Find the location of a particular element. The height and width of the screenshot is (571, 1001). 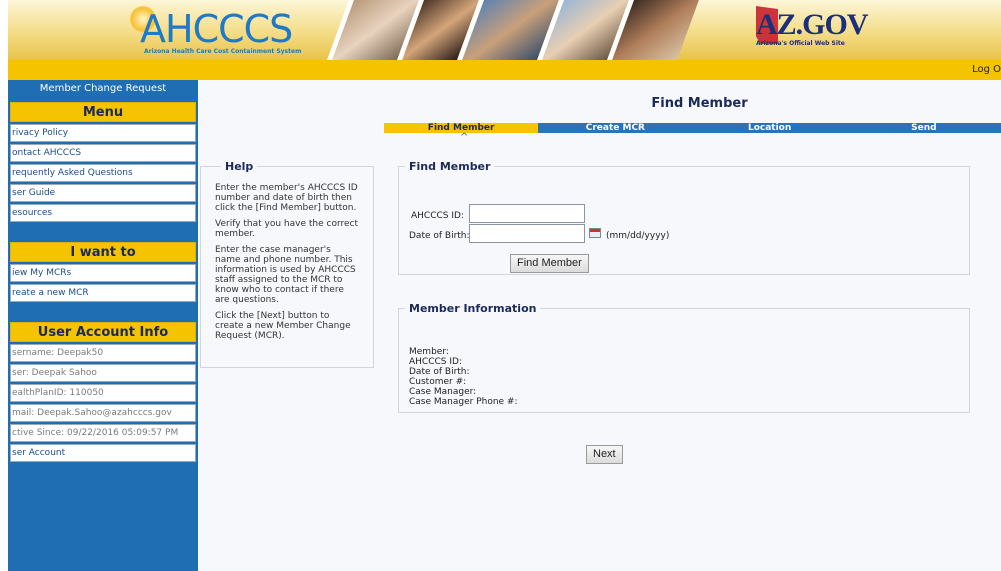

step-create-mcr: Create MCR is located at coordinates (615, 128).